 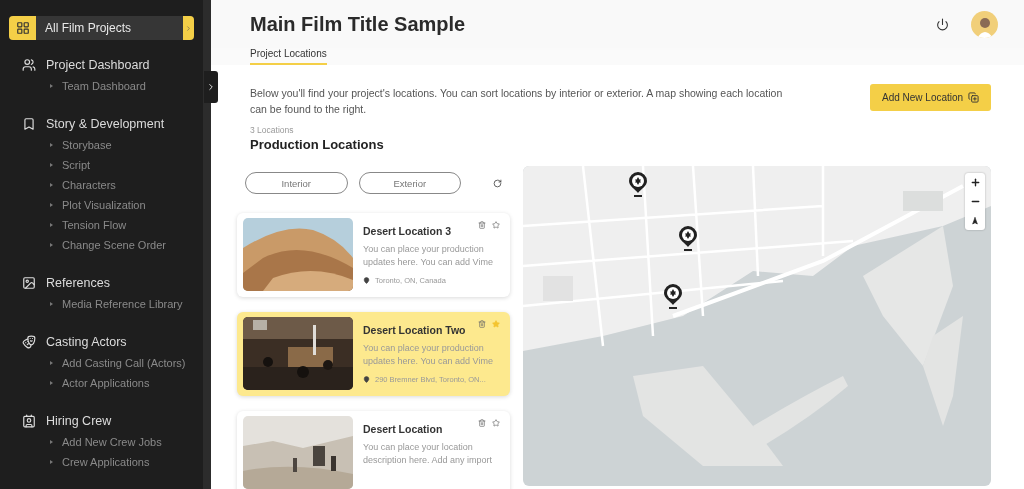 What do you see at coordinates (409, 183) in the screenshot?
I see `filter-button: Exterior` at bounding box center [409, 183].